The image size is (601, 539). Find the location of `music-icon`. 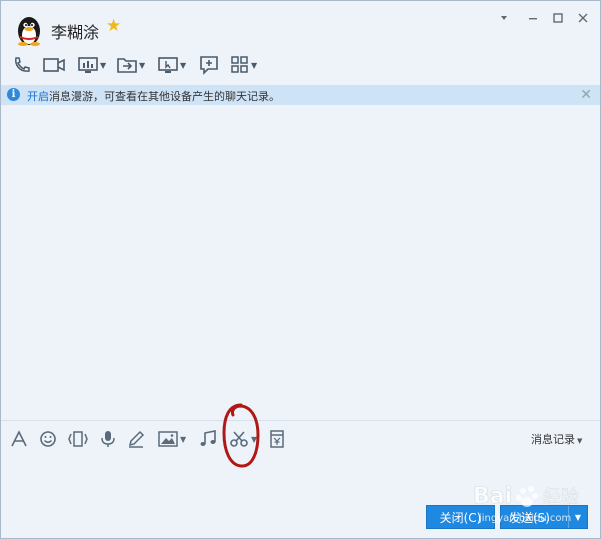

music-icon is located at coordinates (208, 439).